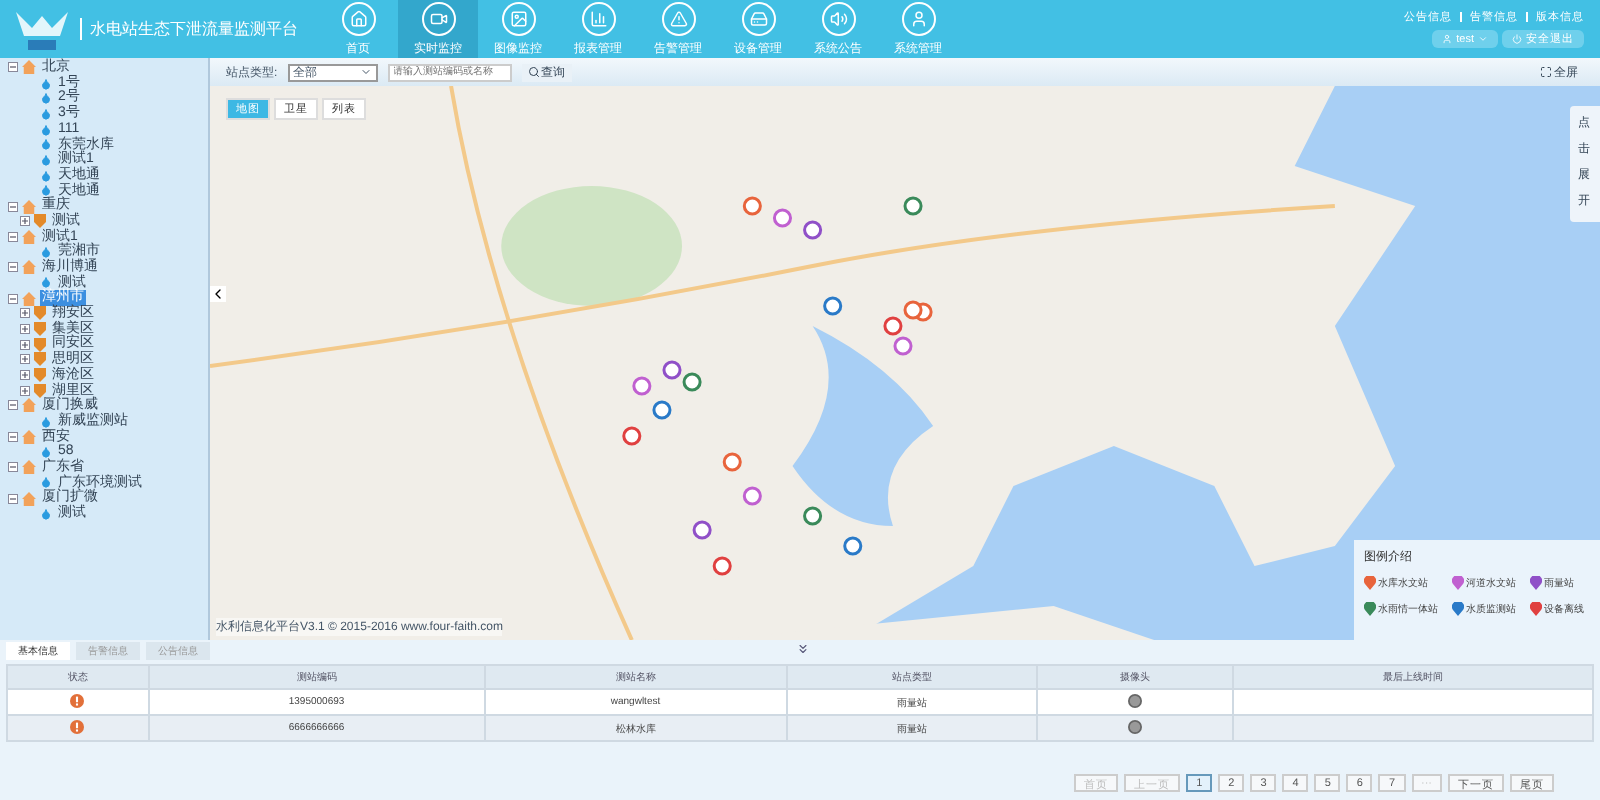 The width and height of the screenshot is (1600, 800). Describe the element at coordinates (518, 18) in the screenshot. I see `image-icon` at that location.